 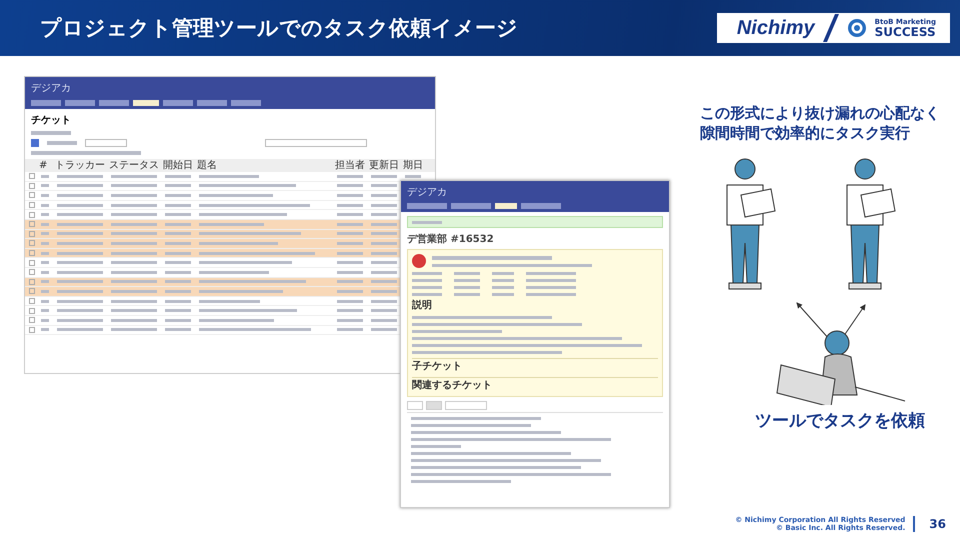 I want to click on column-header: トラッカー, so click(x=82, y=165).